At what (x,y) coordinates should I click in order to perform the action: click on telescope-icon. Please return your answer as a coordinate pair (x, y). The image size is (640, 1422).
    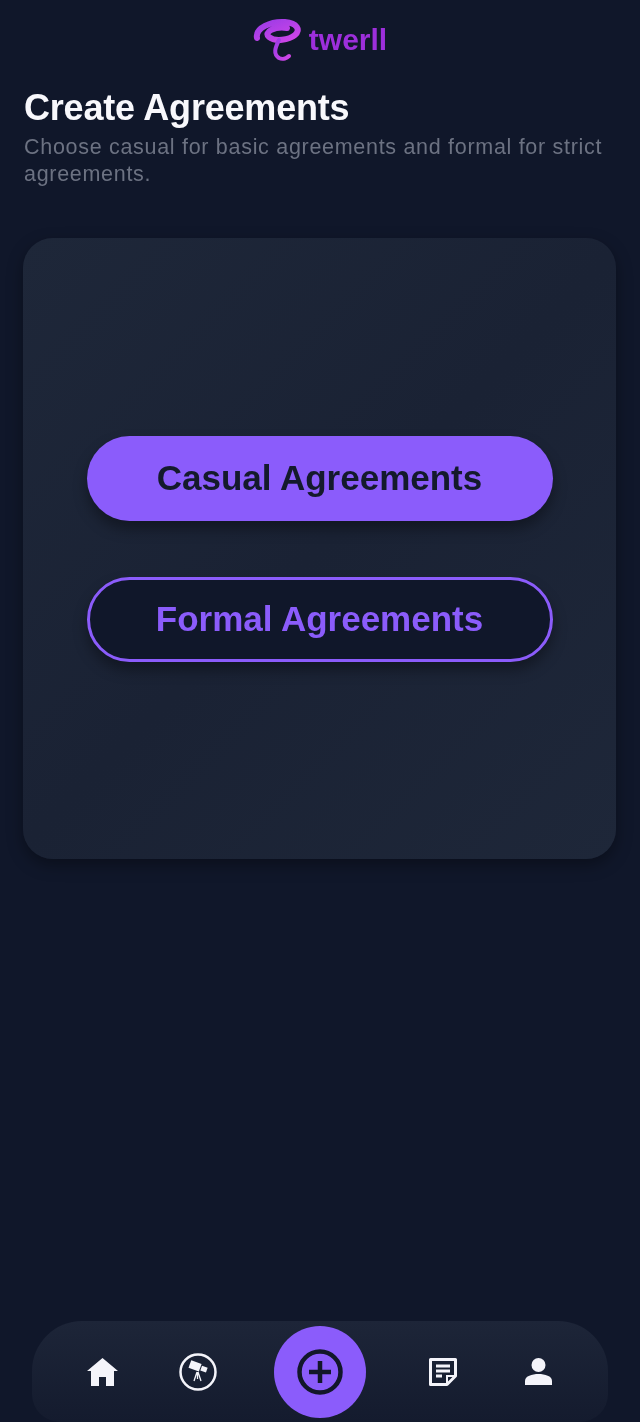
    Looking at the image, I should click on (197, 1371).